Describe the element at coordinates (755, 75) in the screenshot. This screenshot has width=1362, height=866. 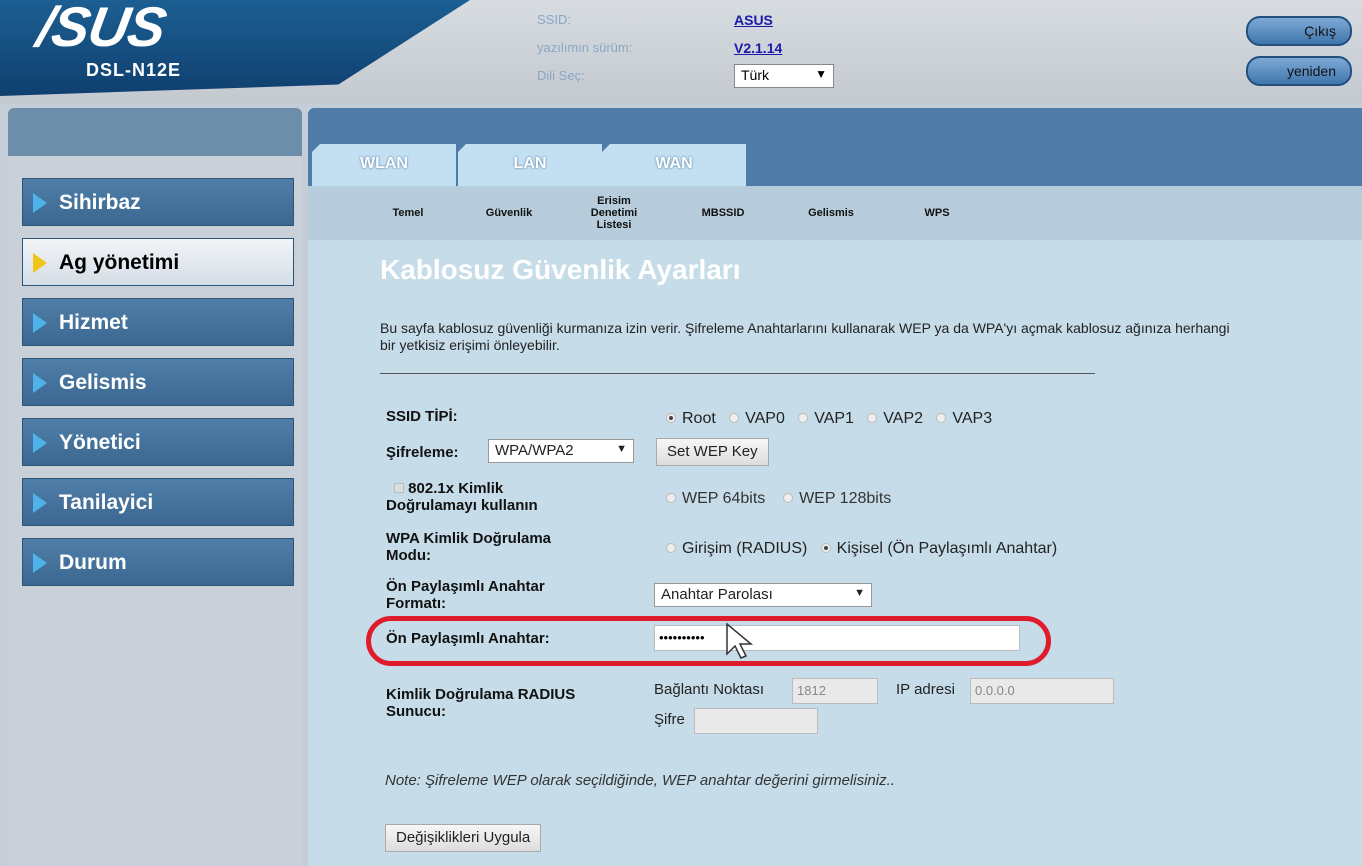
I see `language-value: Türk` at that location.